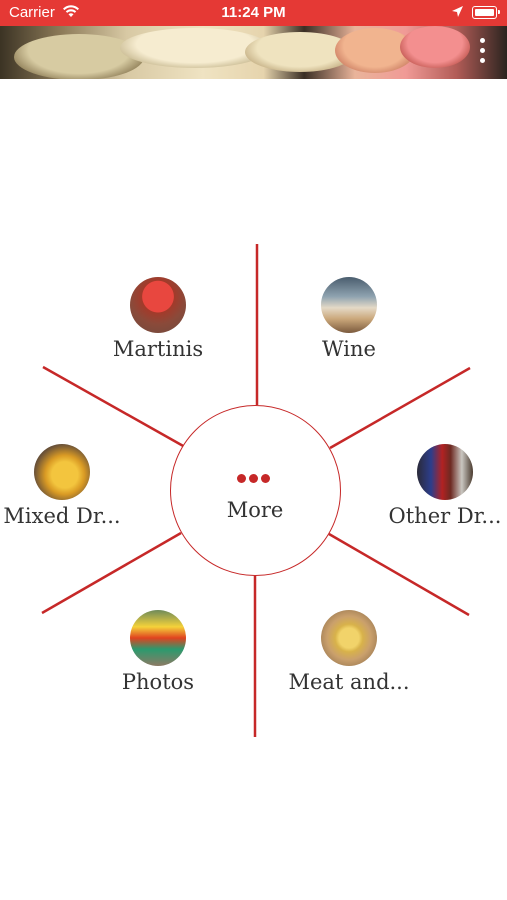 Image resolution: width=507 pixels, height=900 pixels. I want to click on wine-thumbnail, so click(349, 305).